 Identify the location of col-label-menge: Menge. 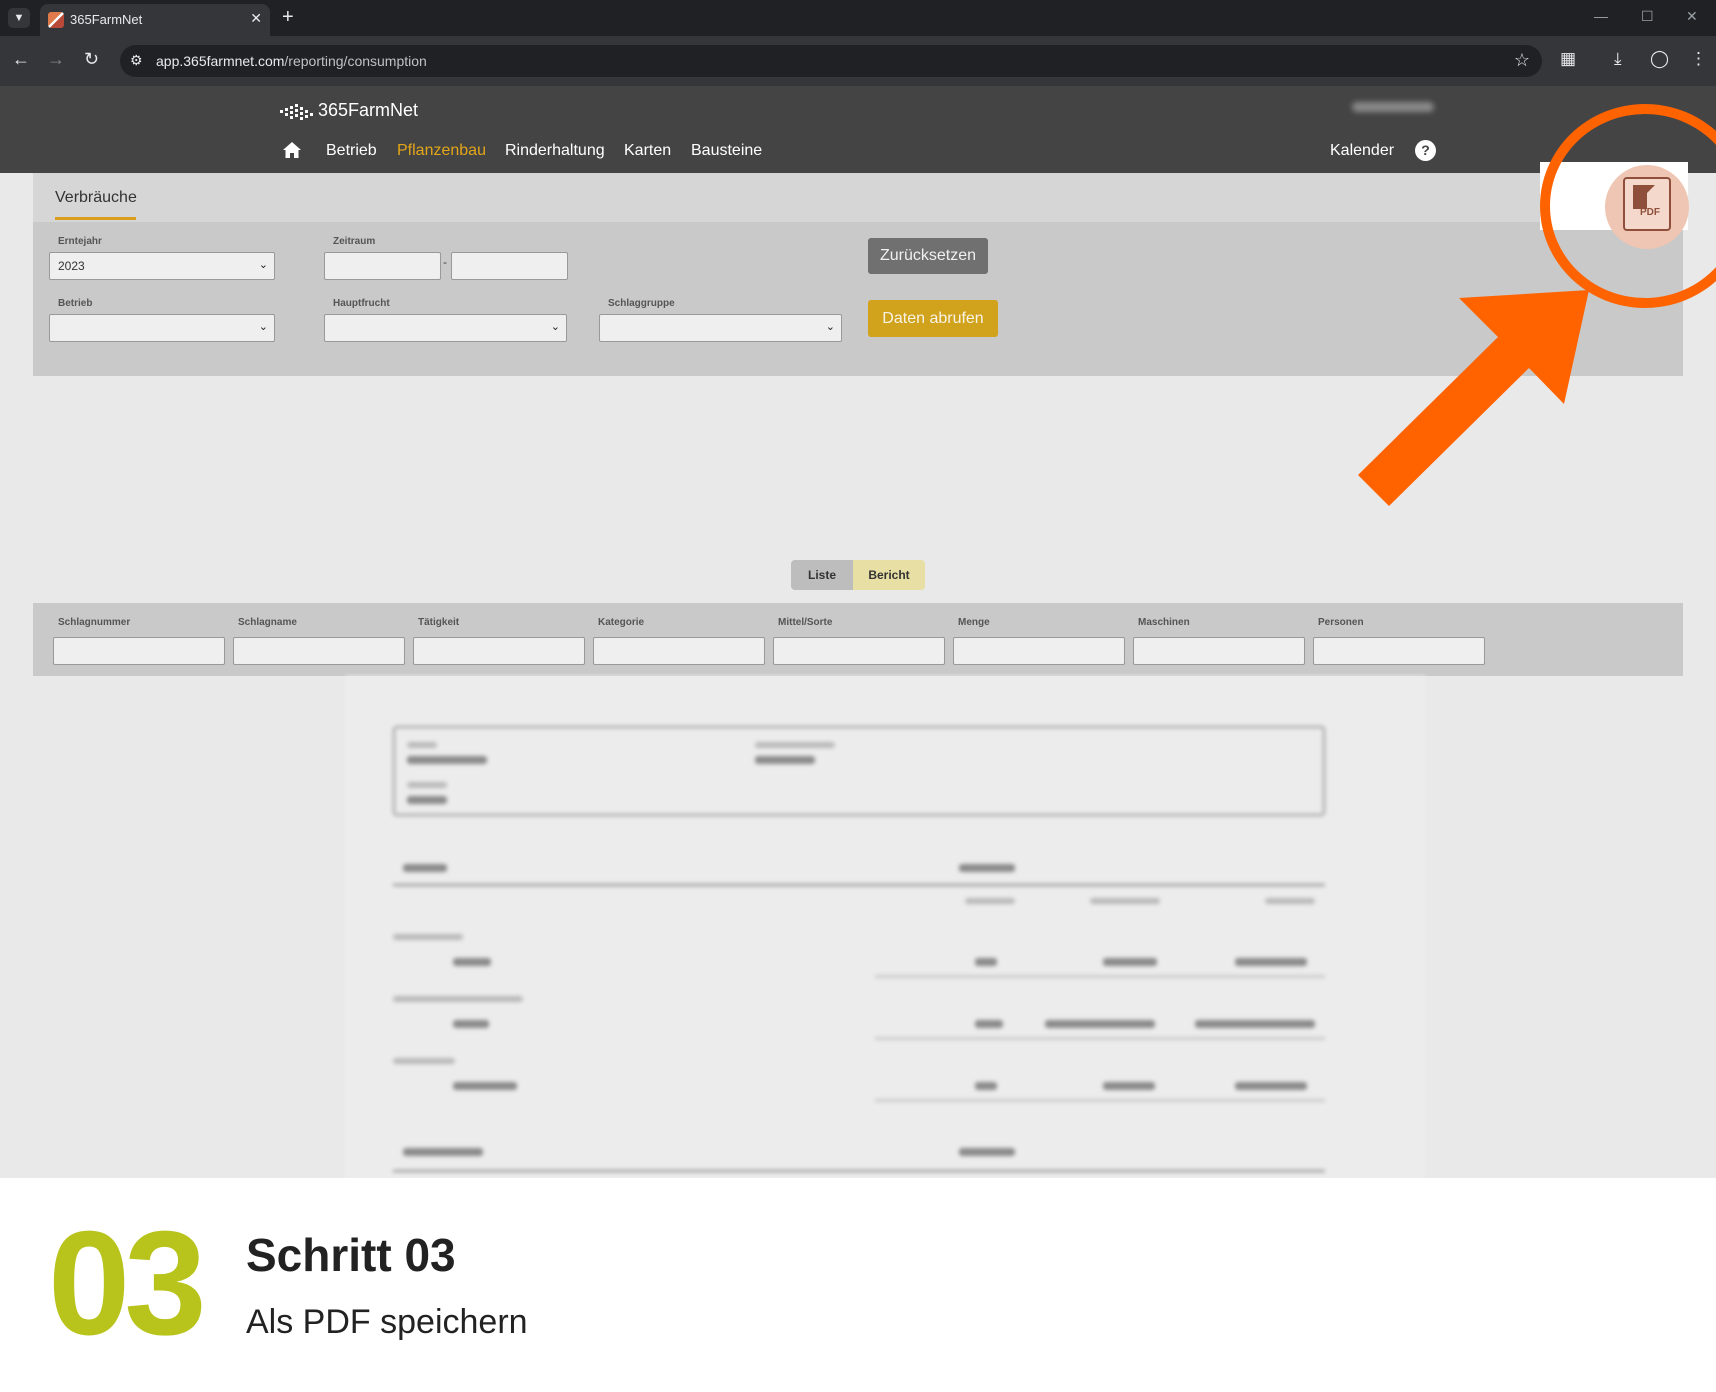
(974, 622).